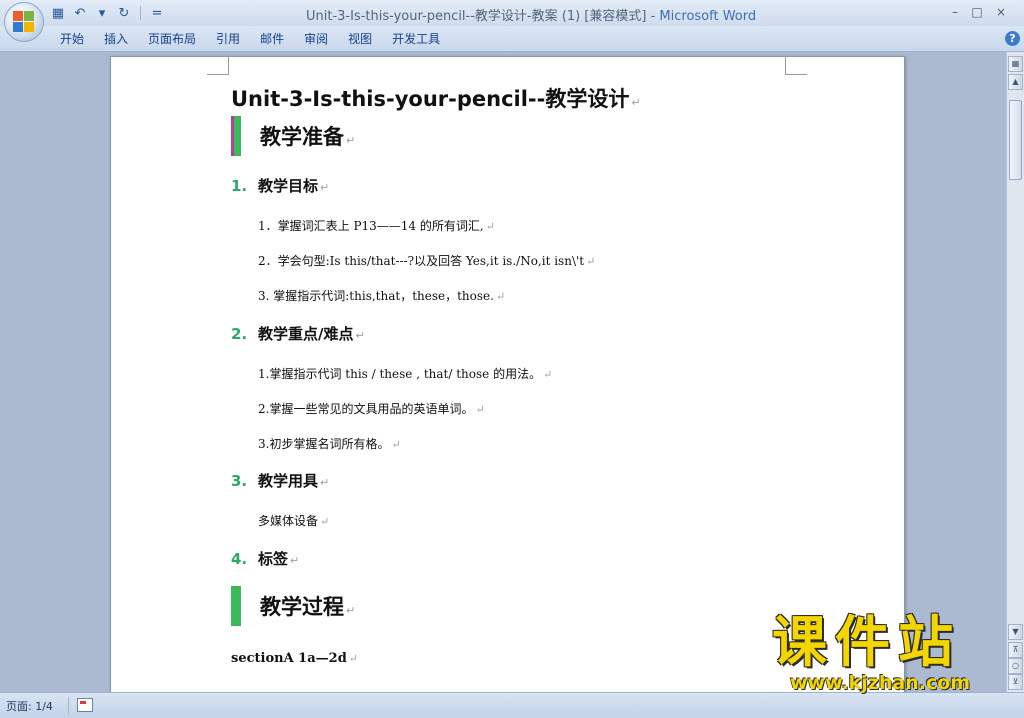 The image size is (1024, 718). Describe the element at coordinates (72, 39) in the screenshot. I see `tab-home: 开始` at that location.